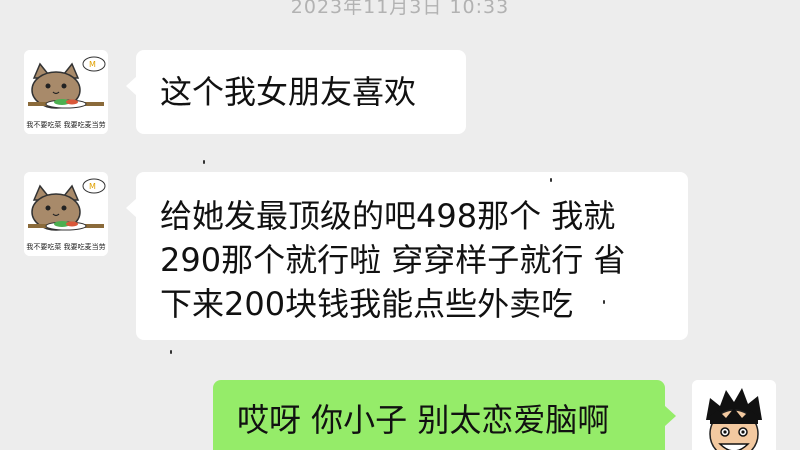 The width and height of the screenshot is (800, 450). I want to click on message-text-line: 290那个就行啦 穿穿样子就行 省, so click(393, 260).